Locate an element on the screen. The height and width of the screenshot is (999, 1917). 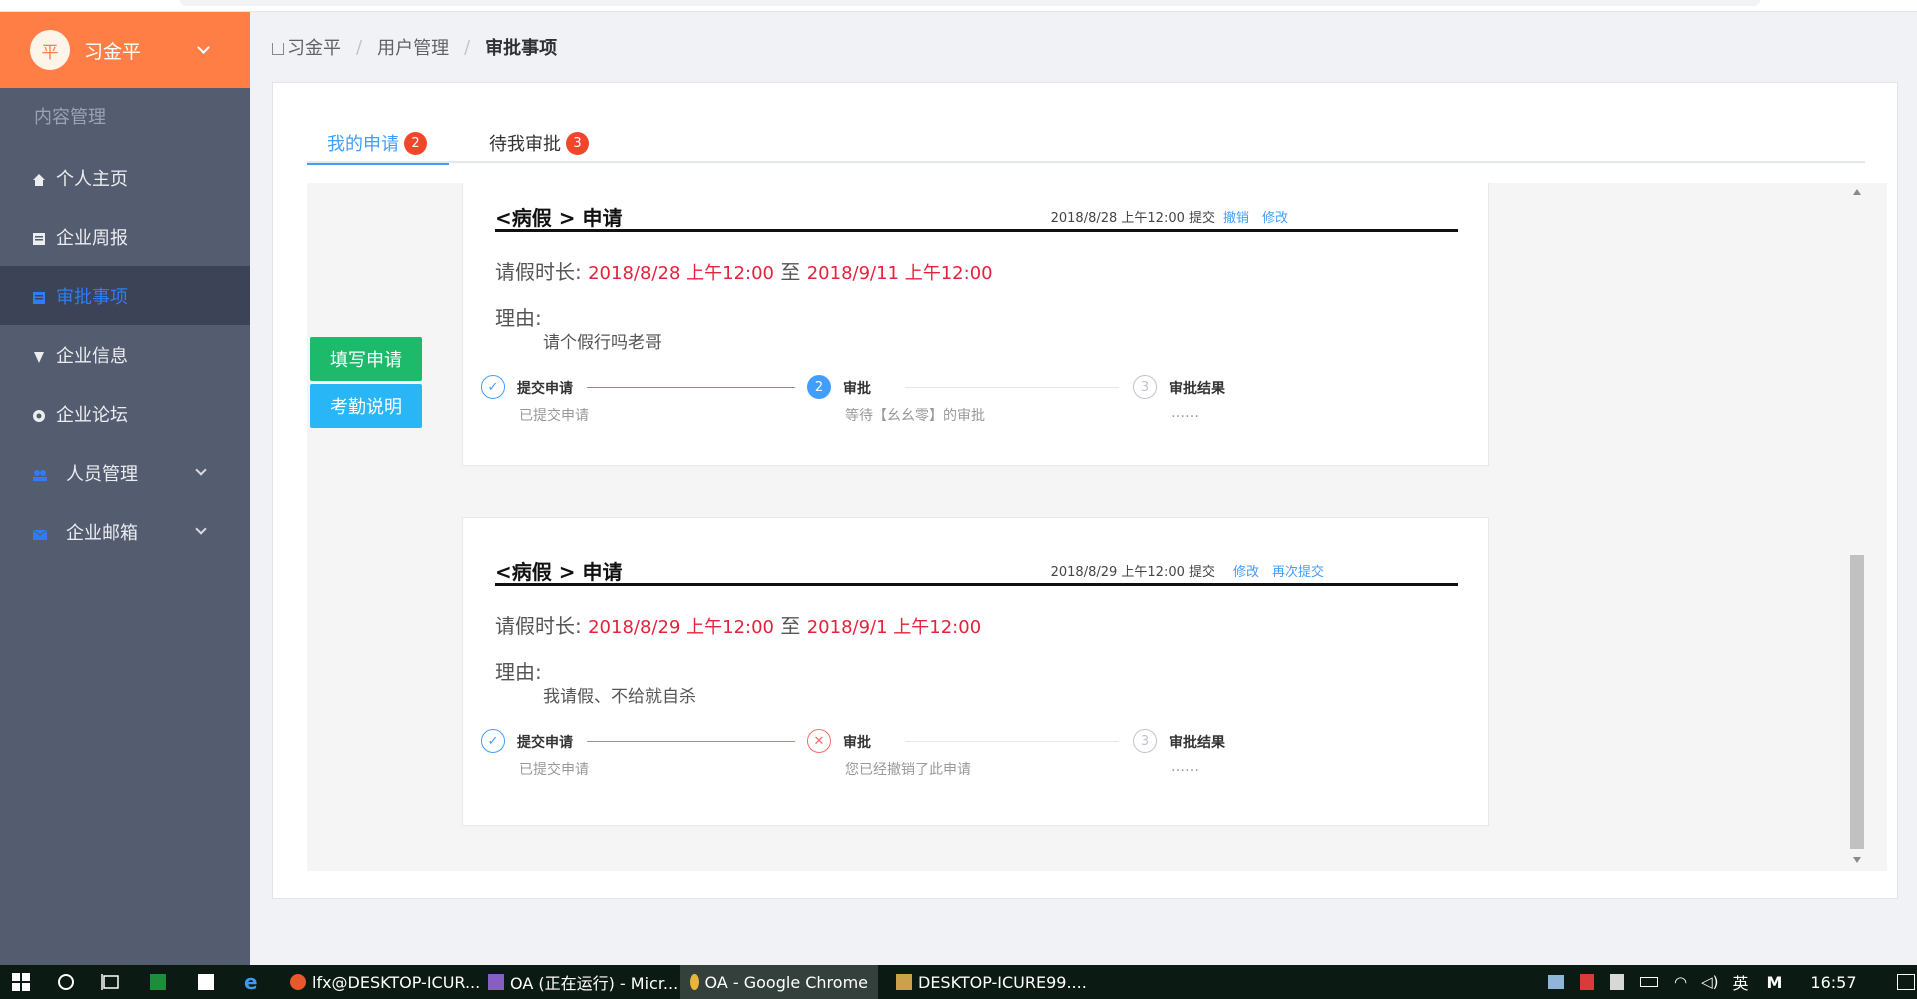
remote-desktop-icon is located at coordinates (904, 982).